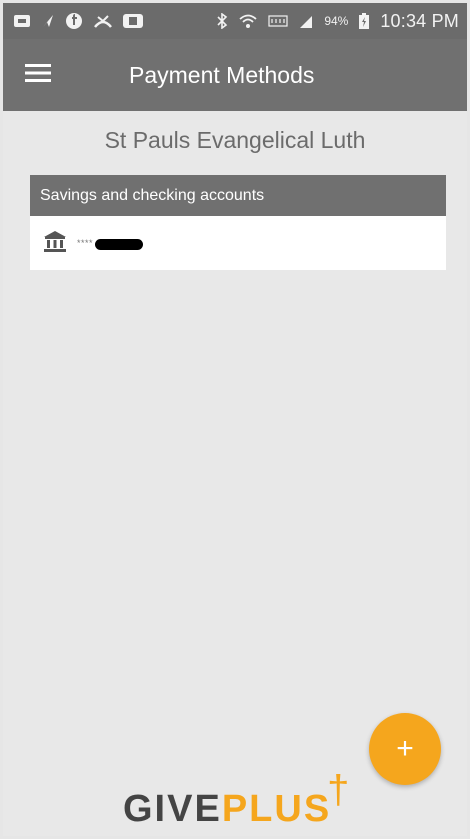 The height and width of the screenshot is (839, 470). Describe the element at coordinates (85, 243) in the screenshot. I see `account-masked-number: ****` at that location.